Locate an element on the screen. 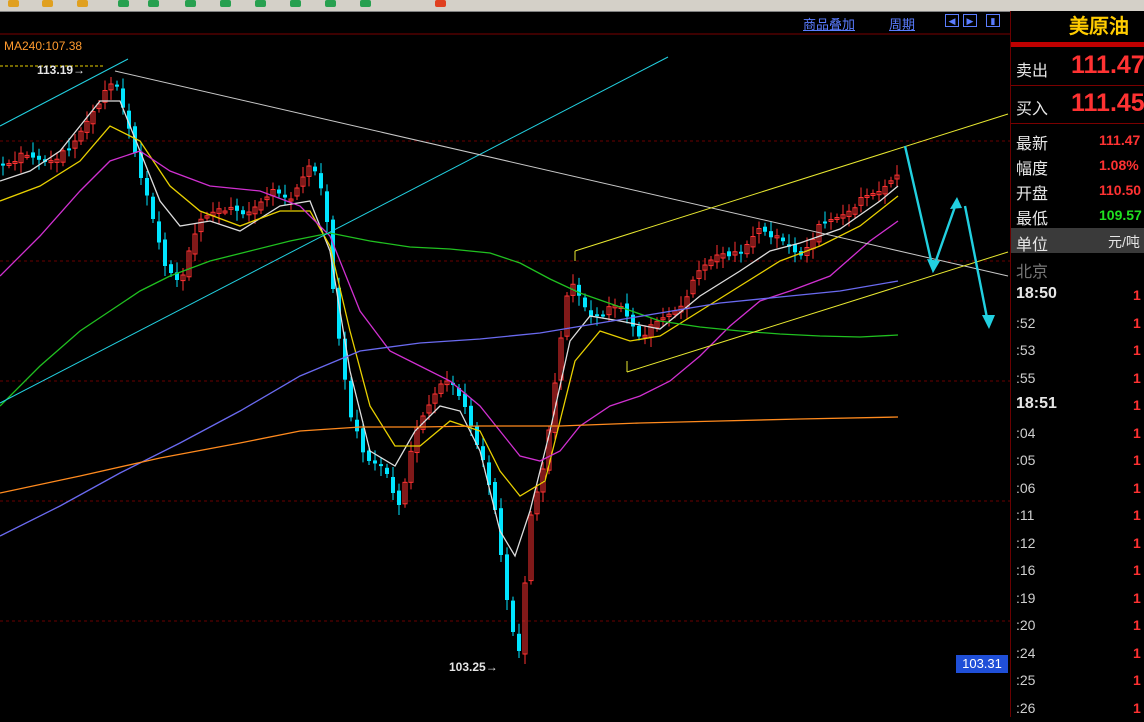  tick-row: 18:51 1 is located at coordinates (1077, 405).